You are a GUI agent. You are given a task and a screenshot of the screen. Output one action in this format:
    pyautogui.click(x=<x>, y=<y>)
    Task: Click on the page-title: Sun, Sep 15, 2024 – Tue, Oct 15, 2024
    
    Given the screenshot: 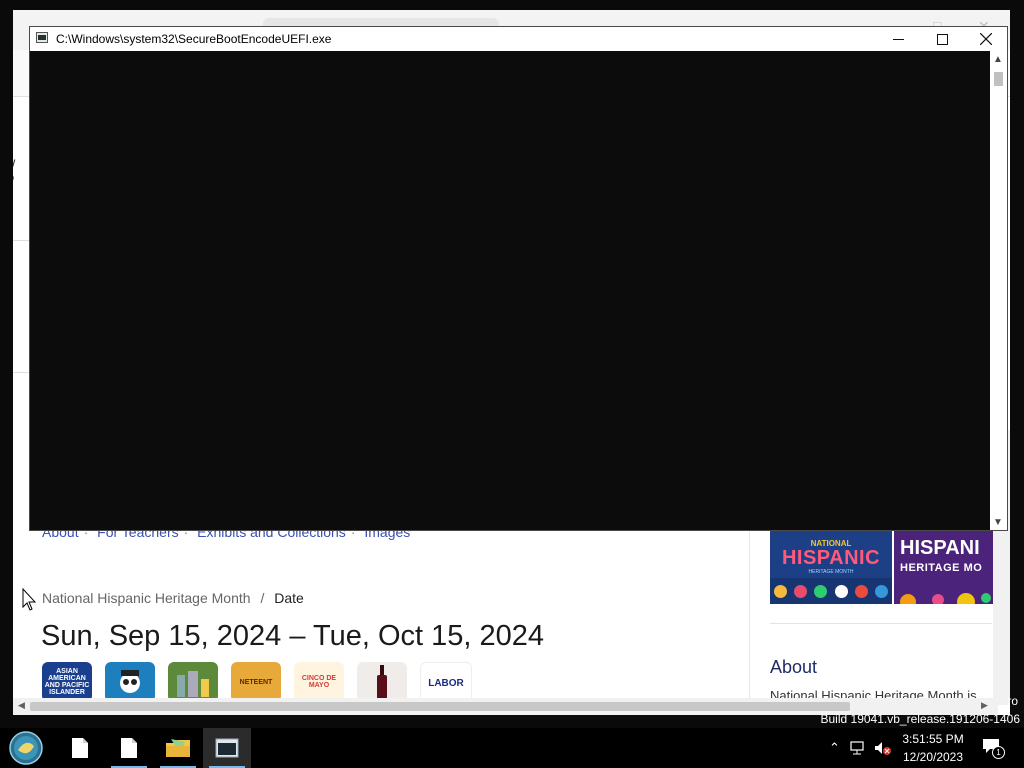 What is the action you would take?
    pyautogui.click(x=293, y=636)
    